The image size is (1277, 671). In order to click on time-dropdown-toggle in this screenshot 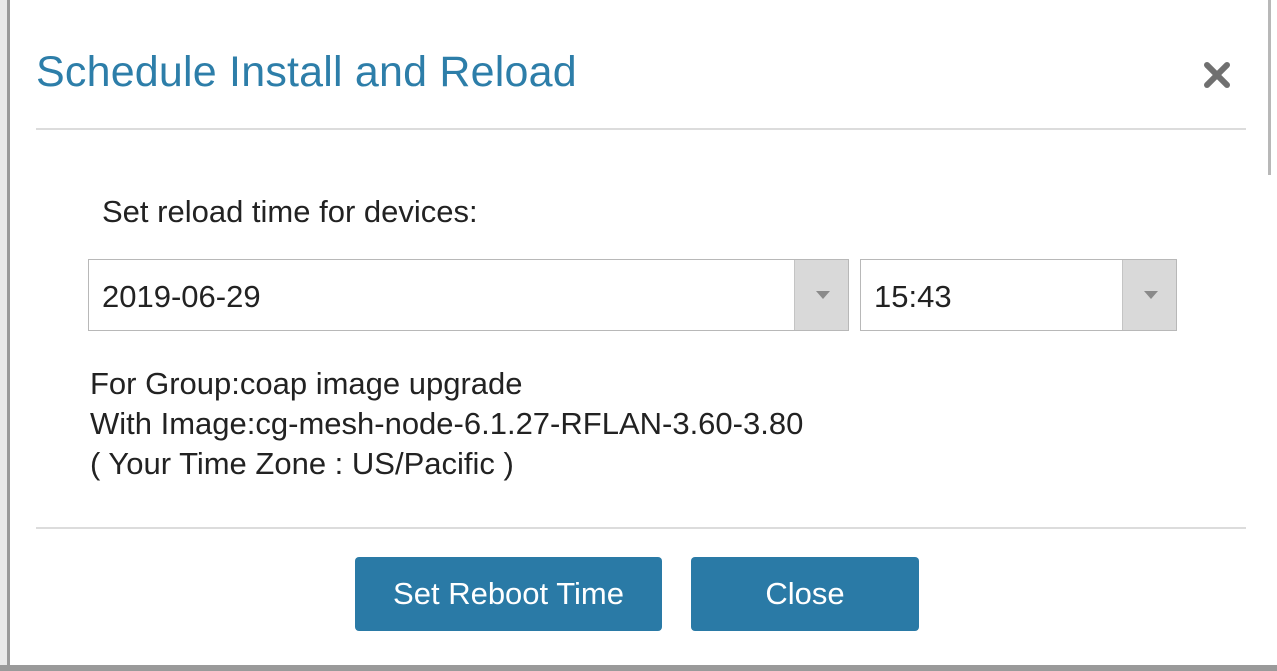, I will do `click(1149, 295)`.